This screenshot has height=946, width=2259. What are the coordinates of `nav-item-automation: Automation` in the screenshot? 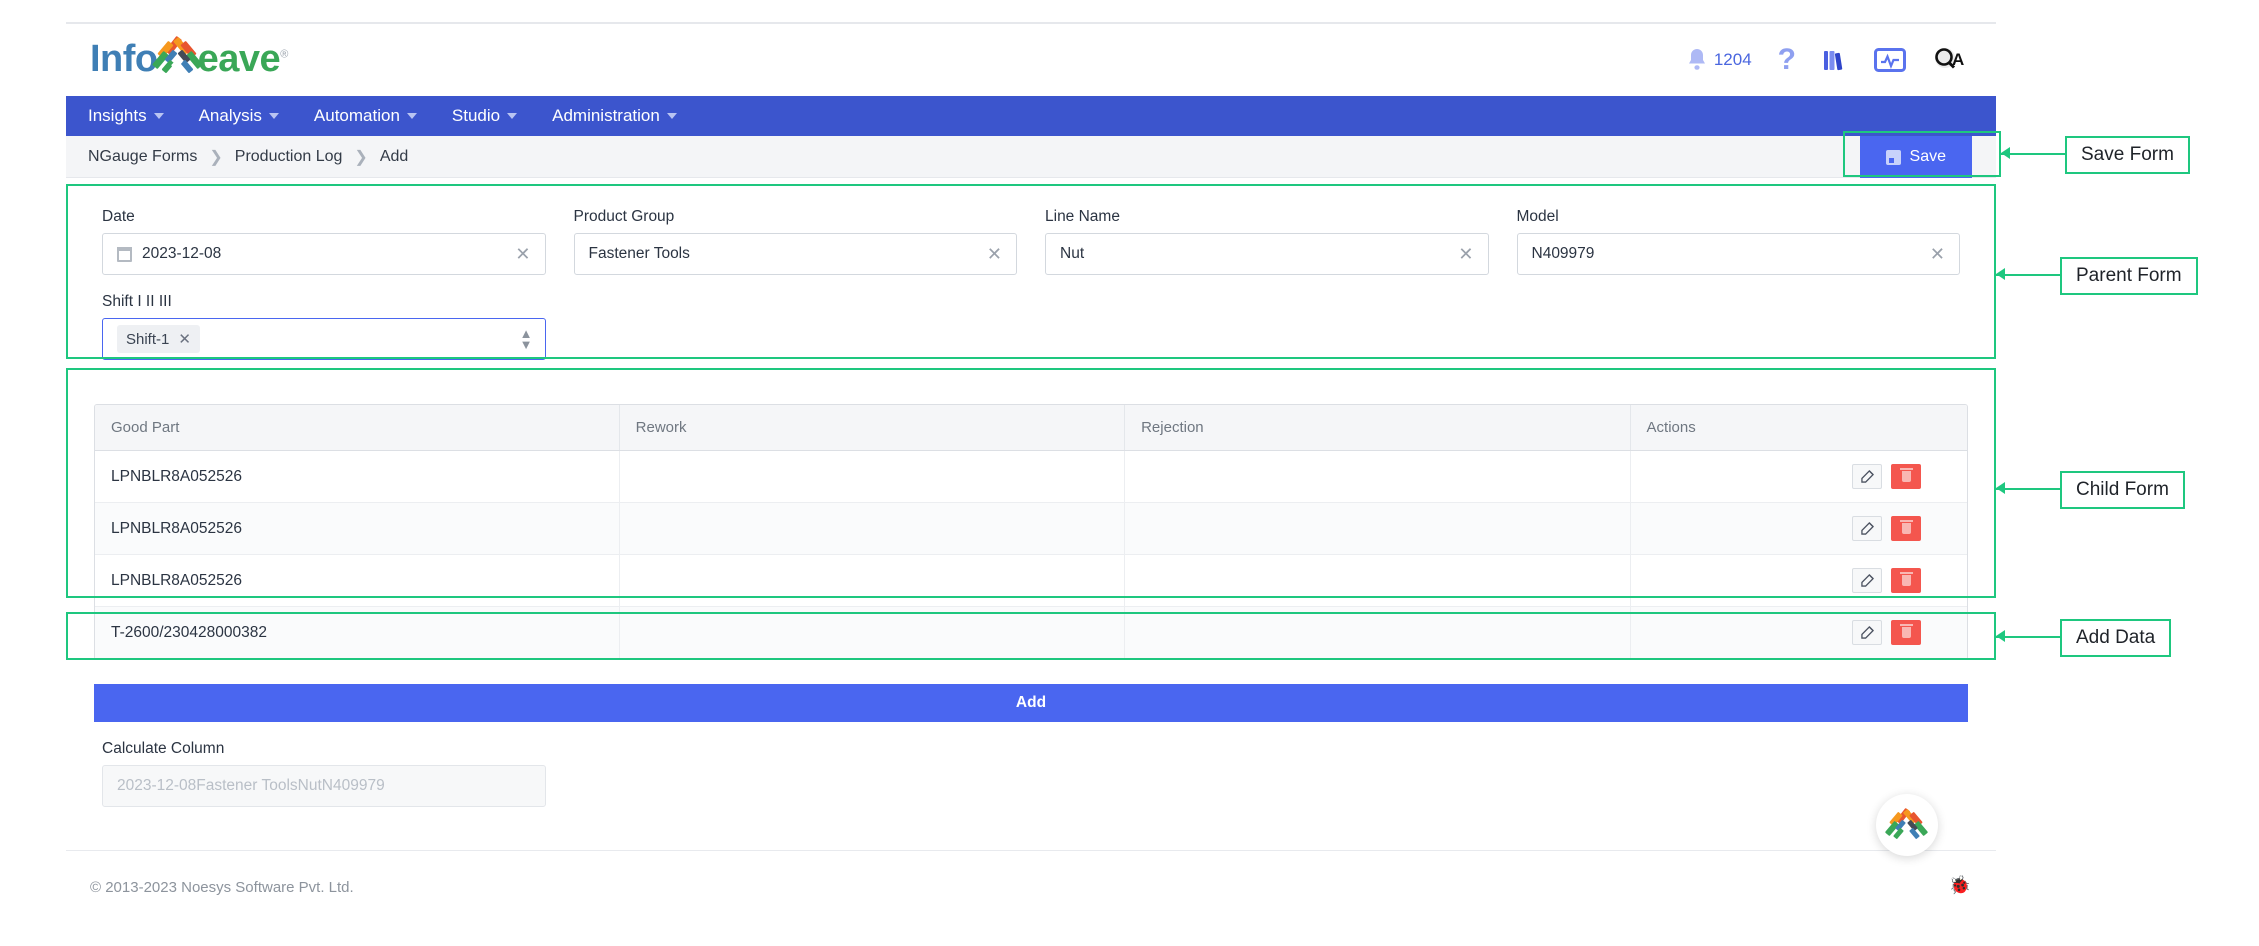 It's located at (375, 116).